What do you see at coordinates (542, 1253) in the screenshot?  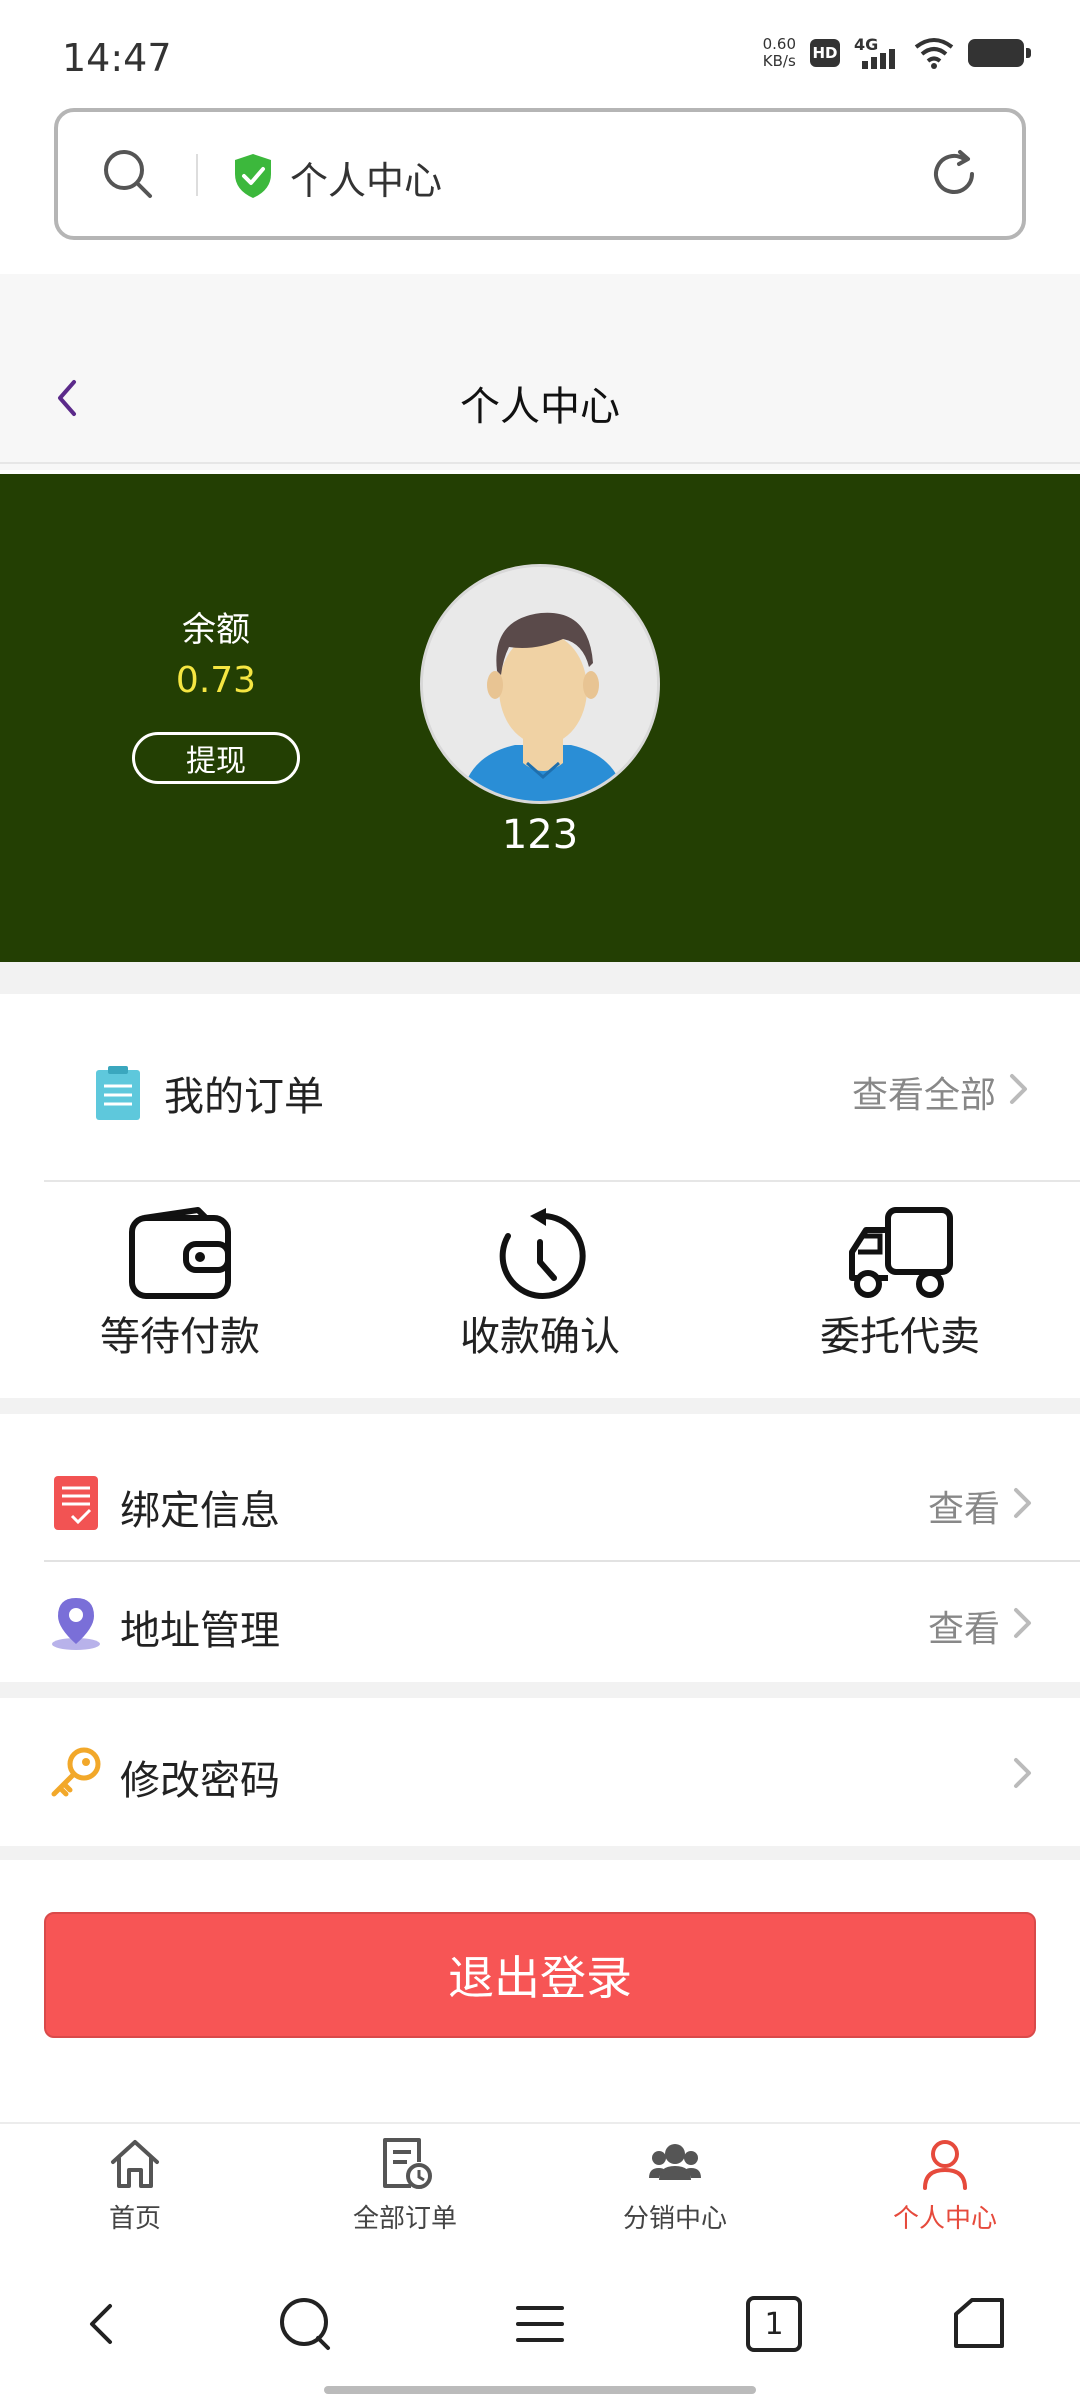 I see `clock-icon` at bounding box center [542, 1253].